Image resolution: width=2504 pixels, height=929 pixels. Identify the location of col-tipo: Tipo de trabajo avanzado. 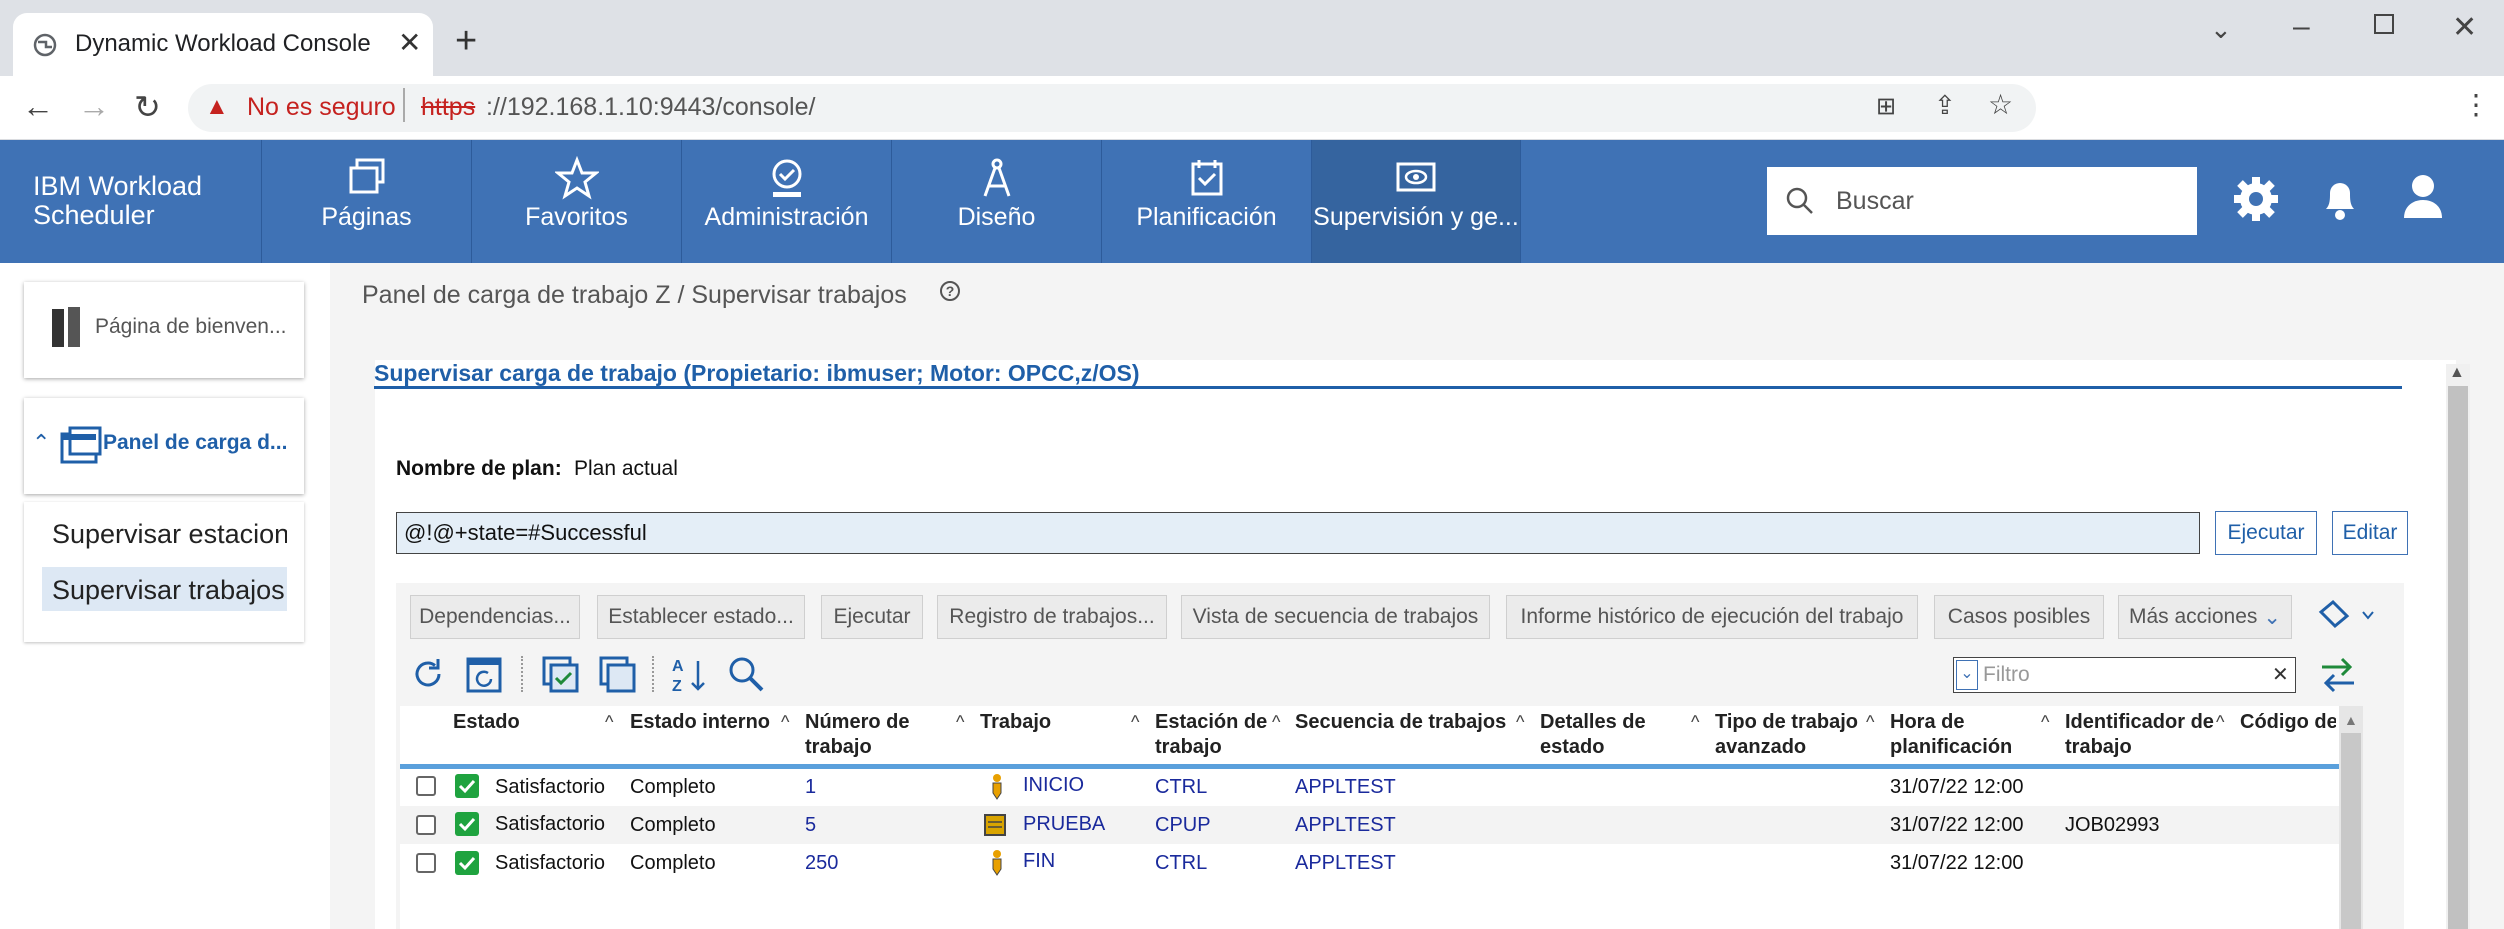
(1786, 735).